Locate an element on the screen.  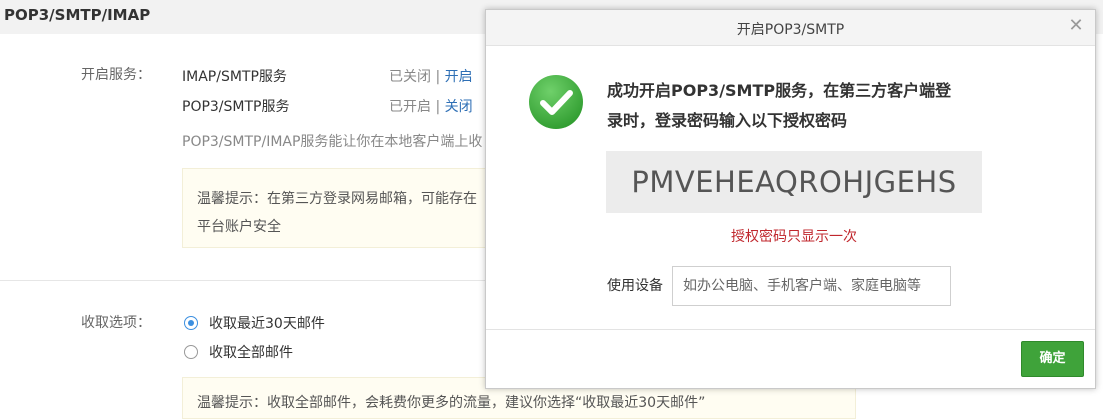
service-description: POP3/SMTP/IMAP服务能让你在本地客户端上收发邮件， is located at coordinates (332, 142).